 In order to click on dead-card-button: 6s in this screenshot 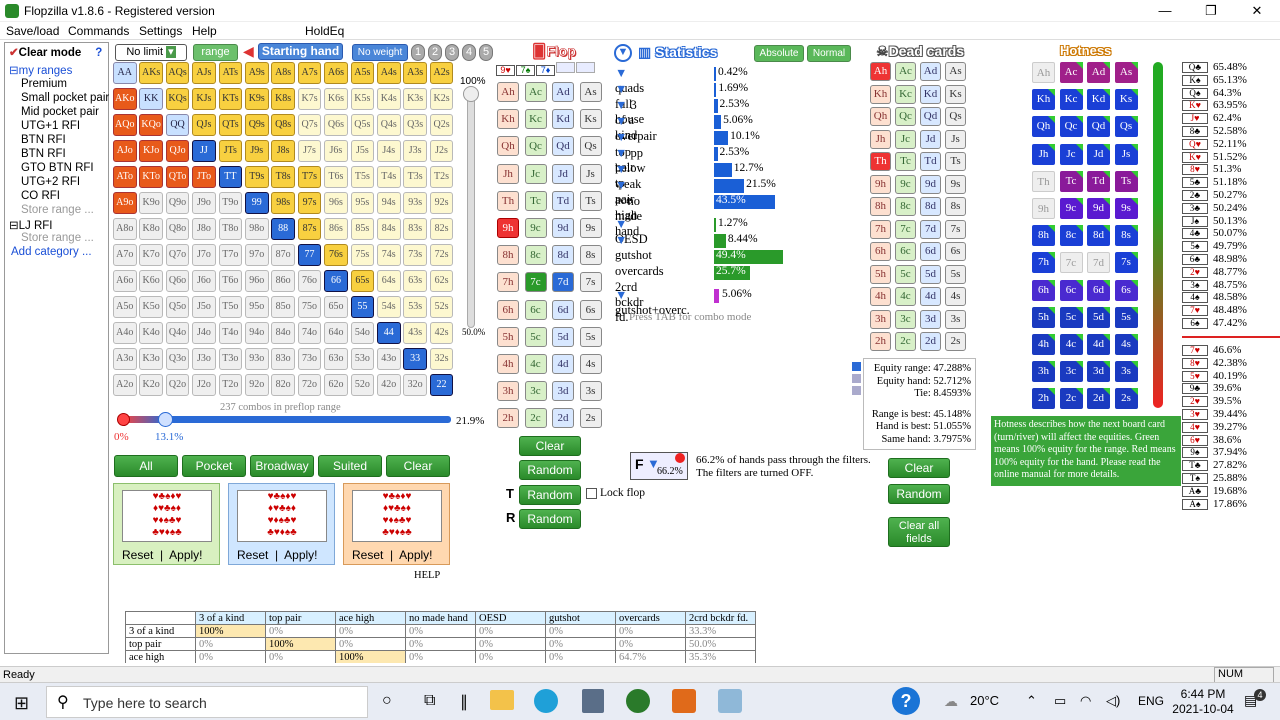, I will do `click(955, 251)`.